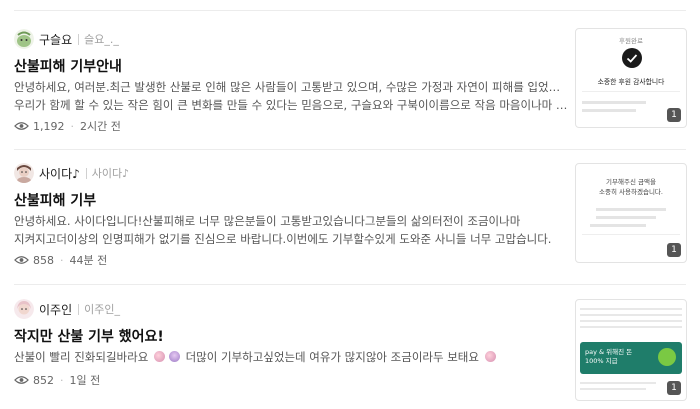  Describe the element at coordinates (101, 39) in the screenshot. I see `author-id: 슬요_._` at that location.